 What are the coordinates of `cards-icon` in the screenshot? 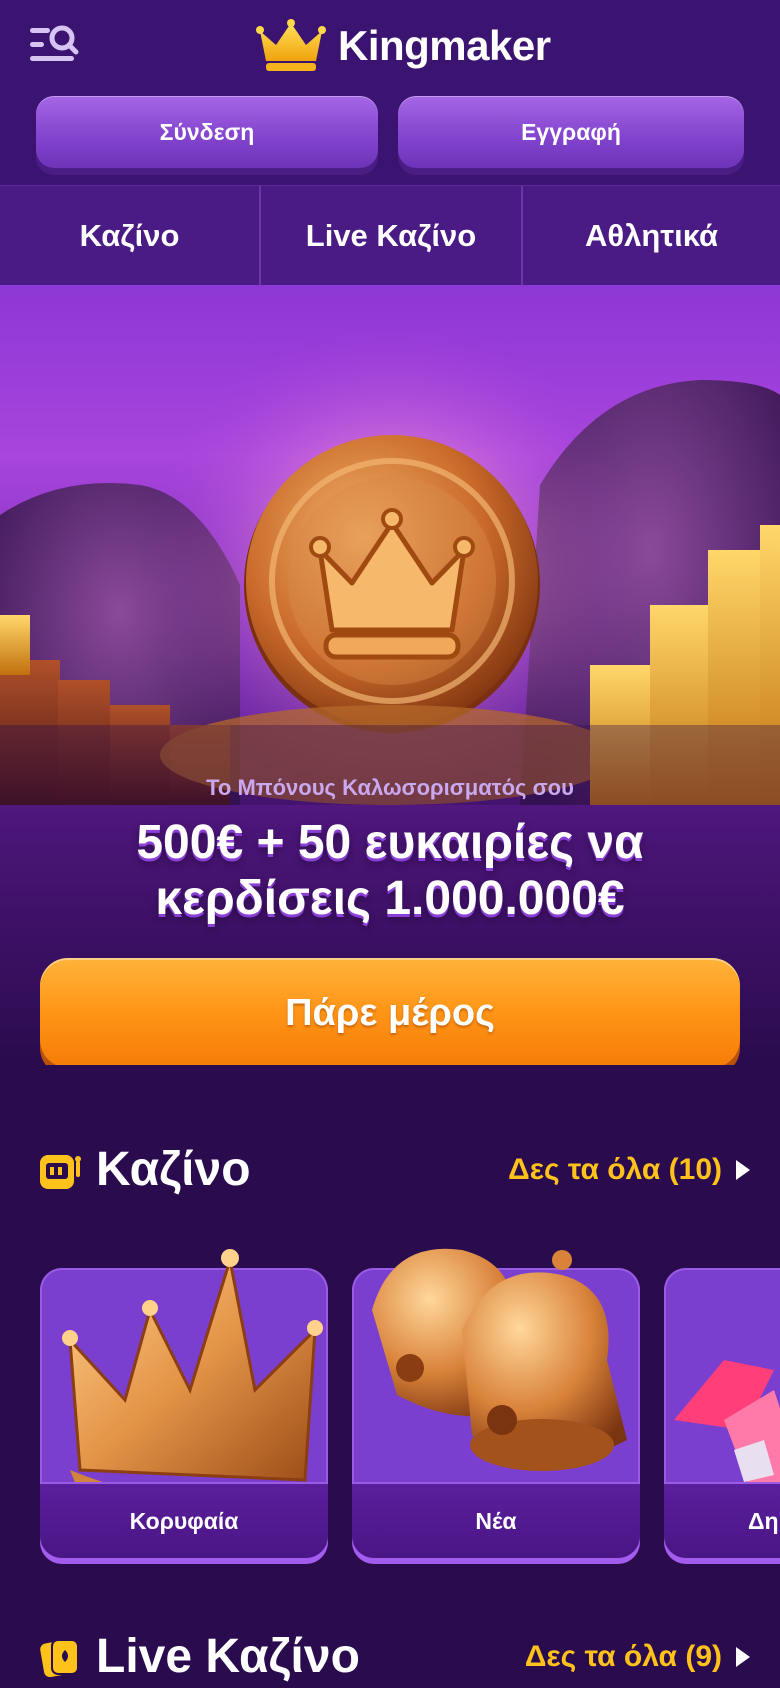 It's located at (59, 1658).